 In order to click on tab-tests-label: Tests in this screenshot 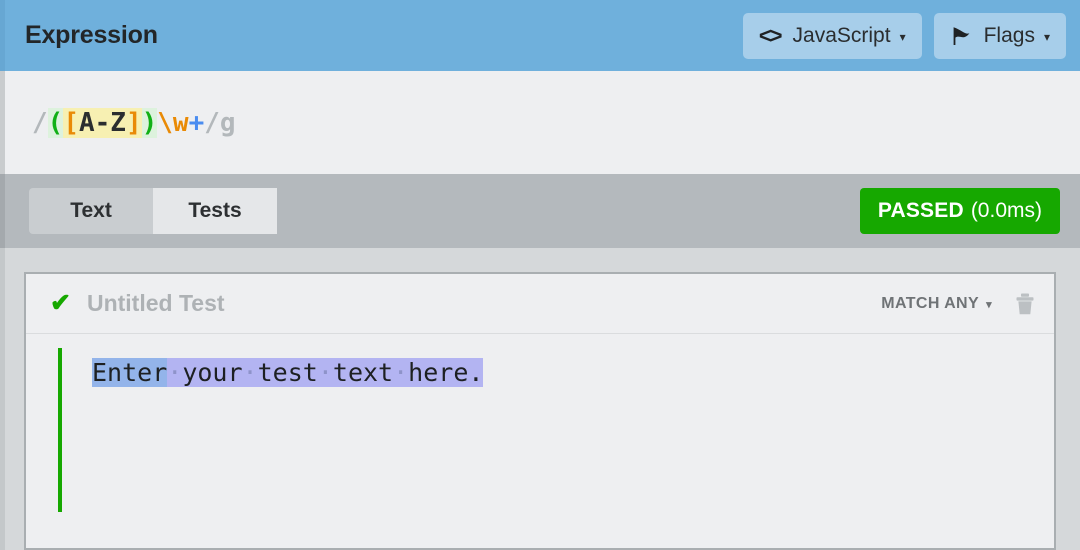, I will do `click(215, 210)`.